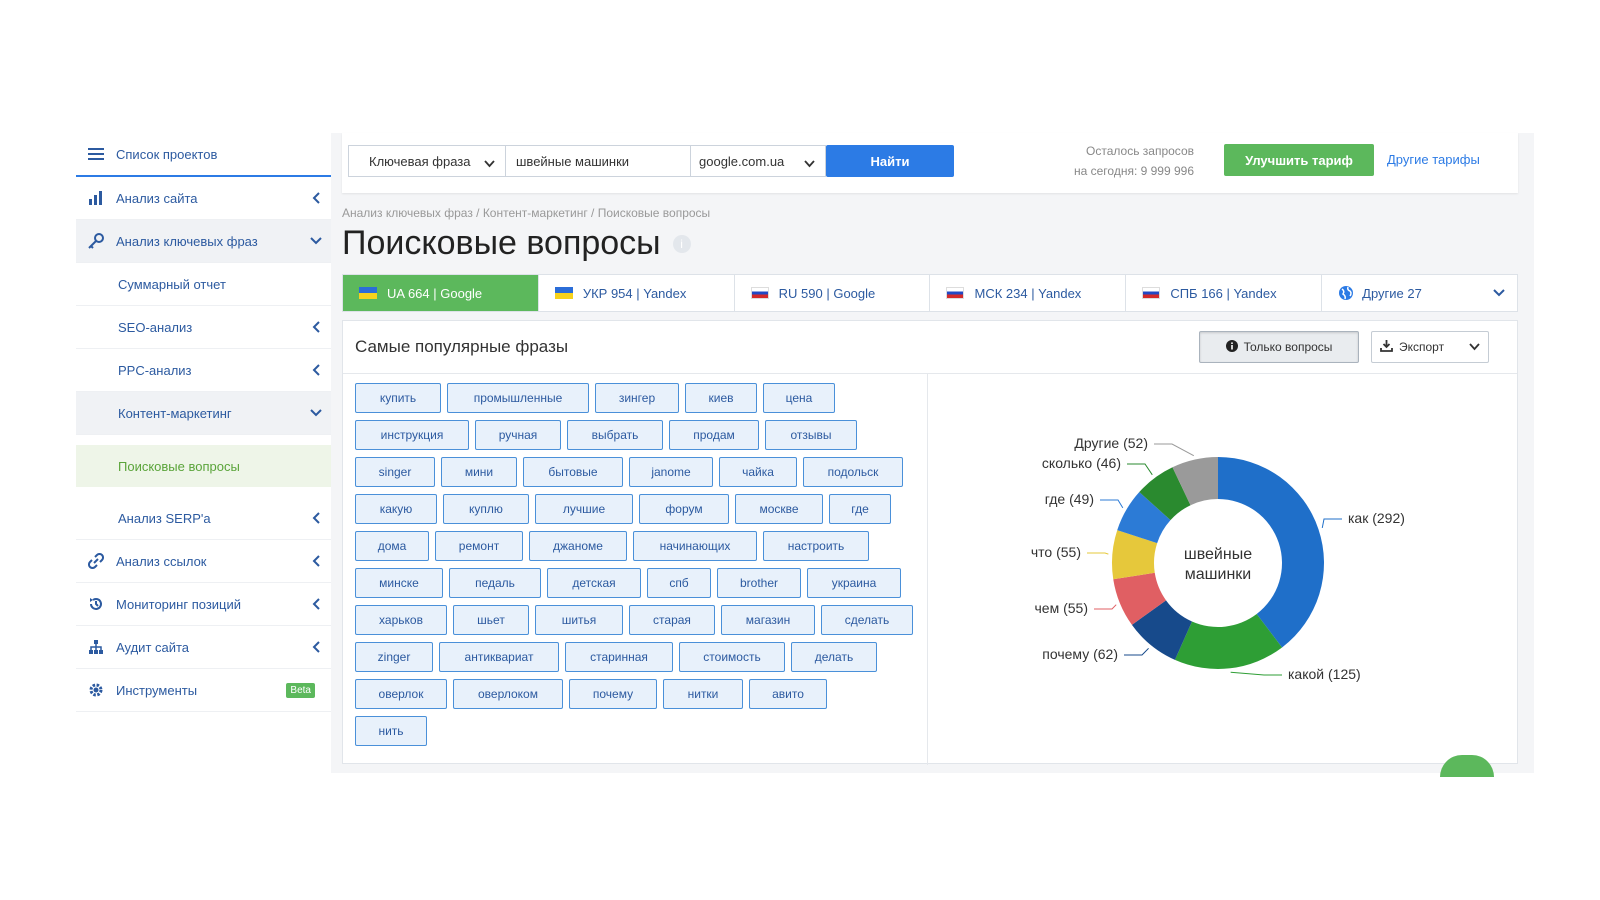 Image resolution: width=1600 pixels, height=900 pixels. What do you see at coordinates (501, 243) in the screenshot?
I see `page-title: Поисковые вопросы` at bounding box center [501, 243].